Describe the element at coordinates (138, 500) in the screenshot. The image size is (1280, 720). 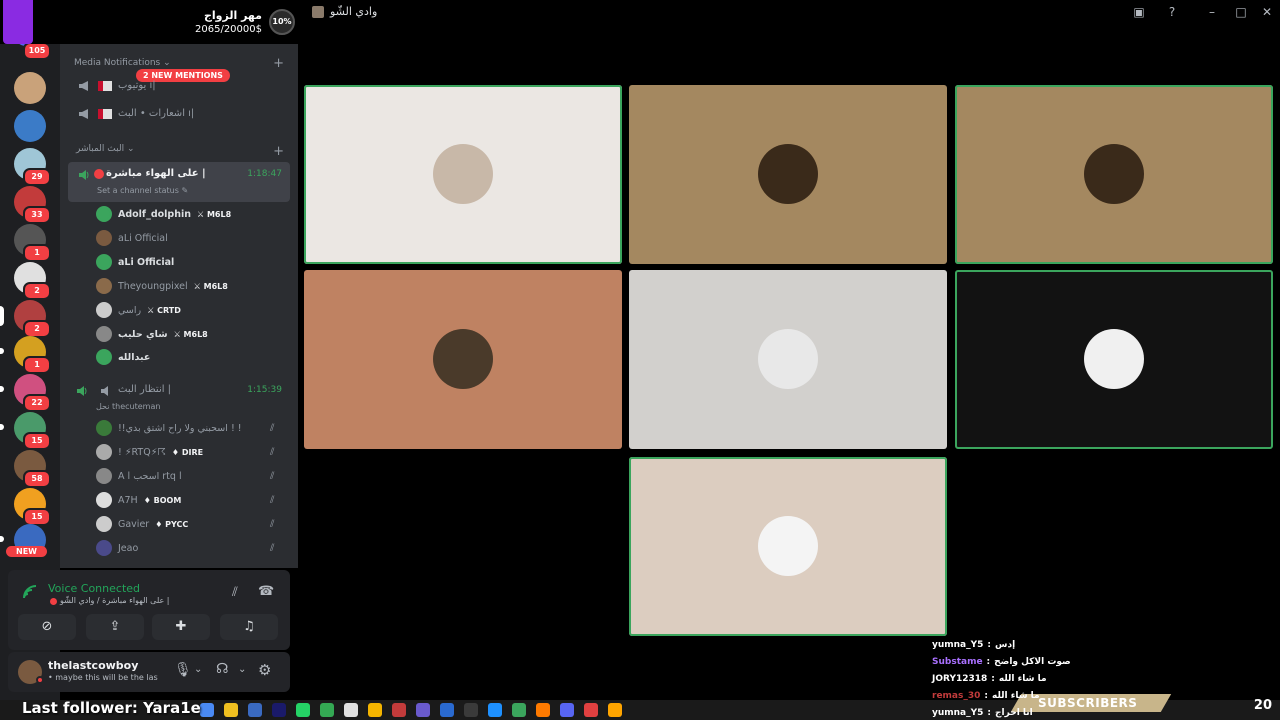
I see `voice-user: A7H ♦ BOOM` at that location.